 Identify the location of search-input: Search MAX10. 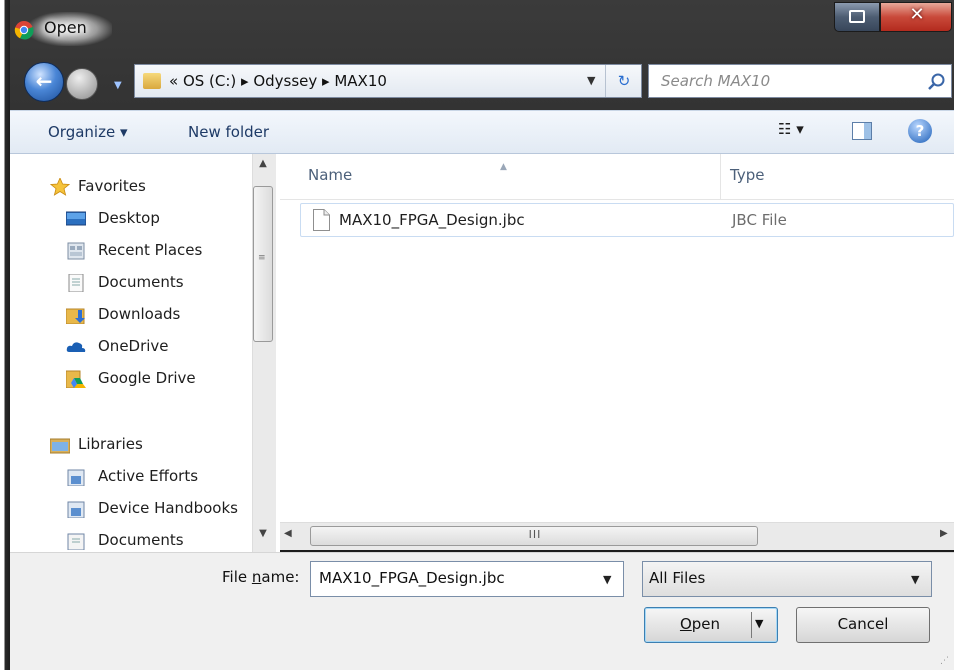
(715, 81).